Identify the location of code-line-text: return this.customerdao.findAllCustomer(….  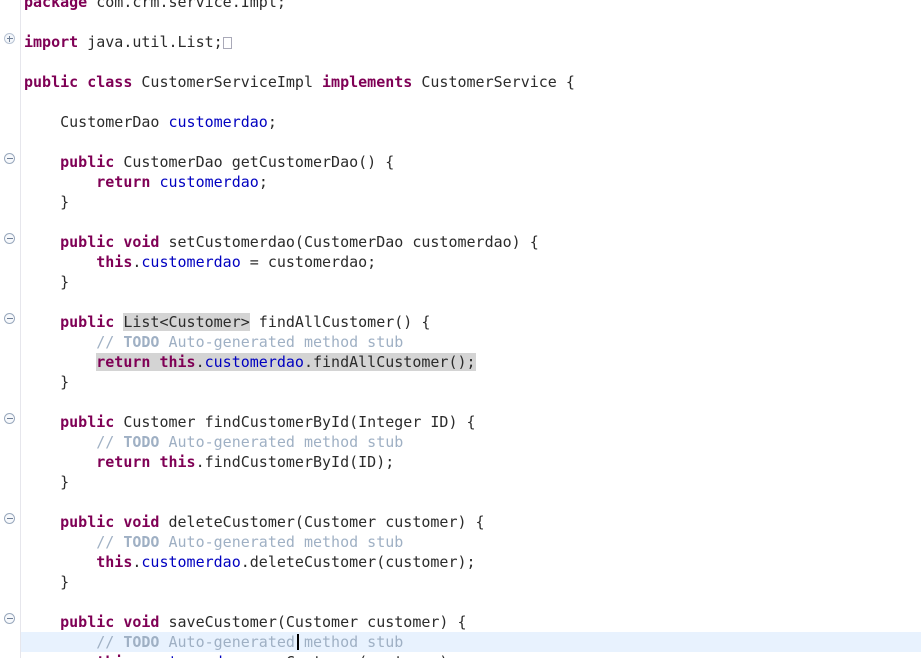
(238, 362).